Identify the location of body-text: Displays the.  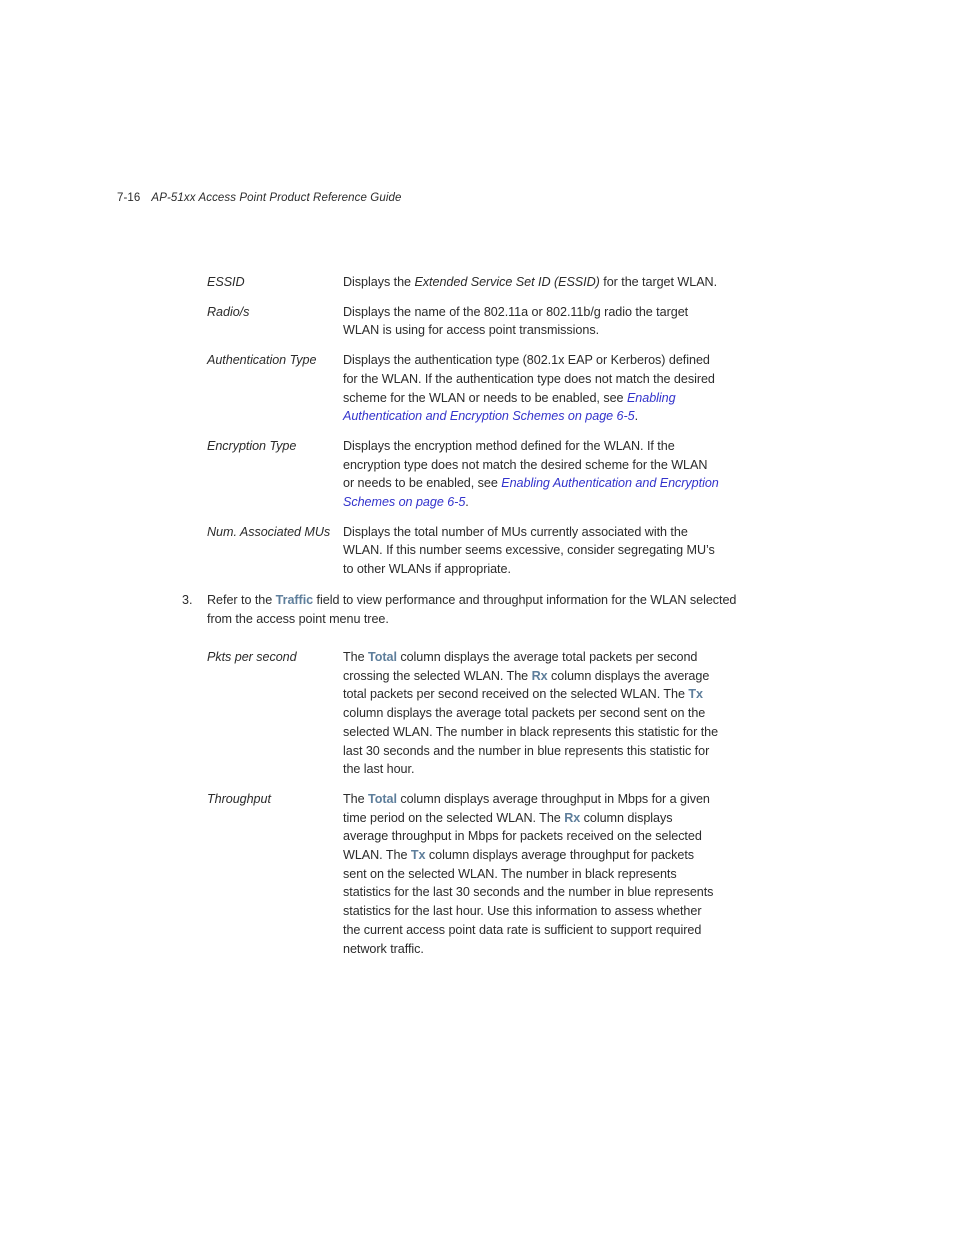
(379, 282).